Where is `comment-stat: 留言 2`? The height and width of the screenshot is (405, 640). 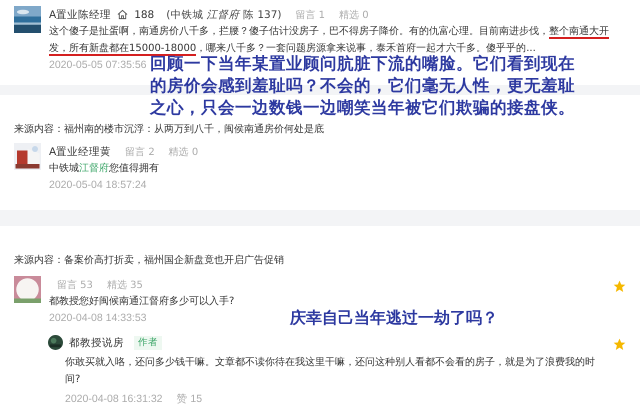 comment-stat: 留言 2 is located at coordinates (140, 152).